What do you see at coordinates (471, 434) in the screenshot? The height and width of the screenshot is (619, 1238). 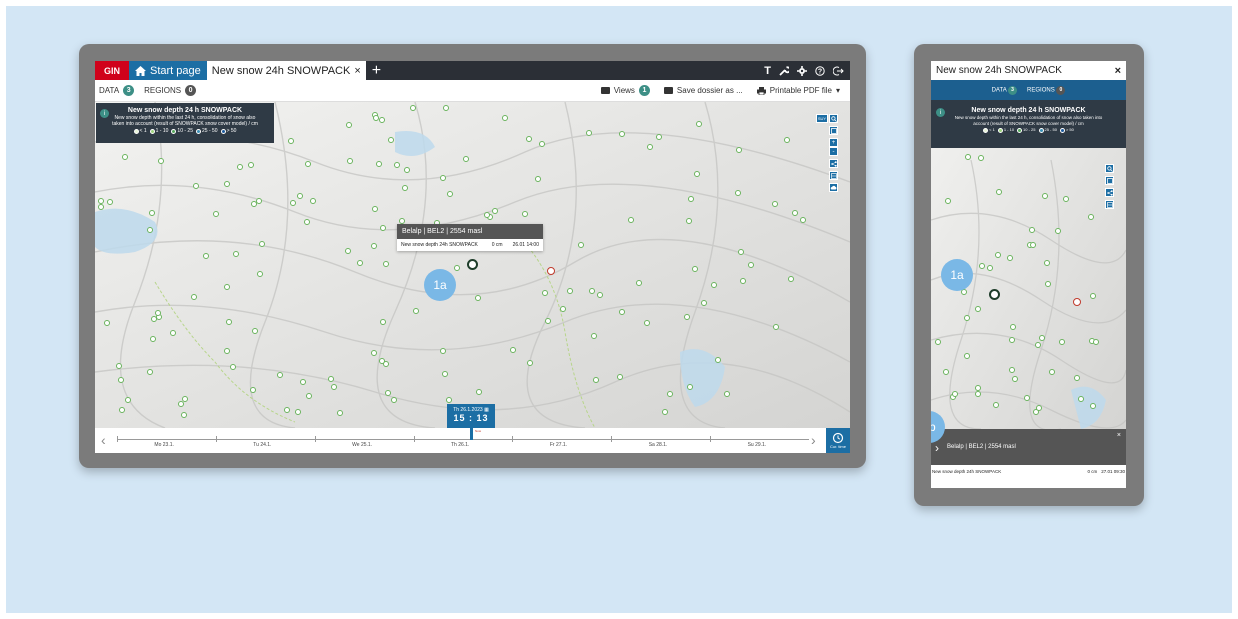 I see `timeline-cursor` at bounding box center [471, 434].